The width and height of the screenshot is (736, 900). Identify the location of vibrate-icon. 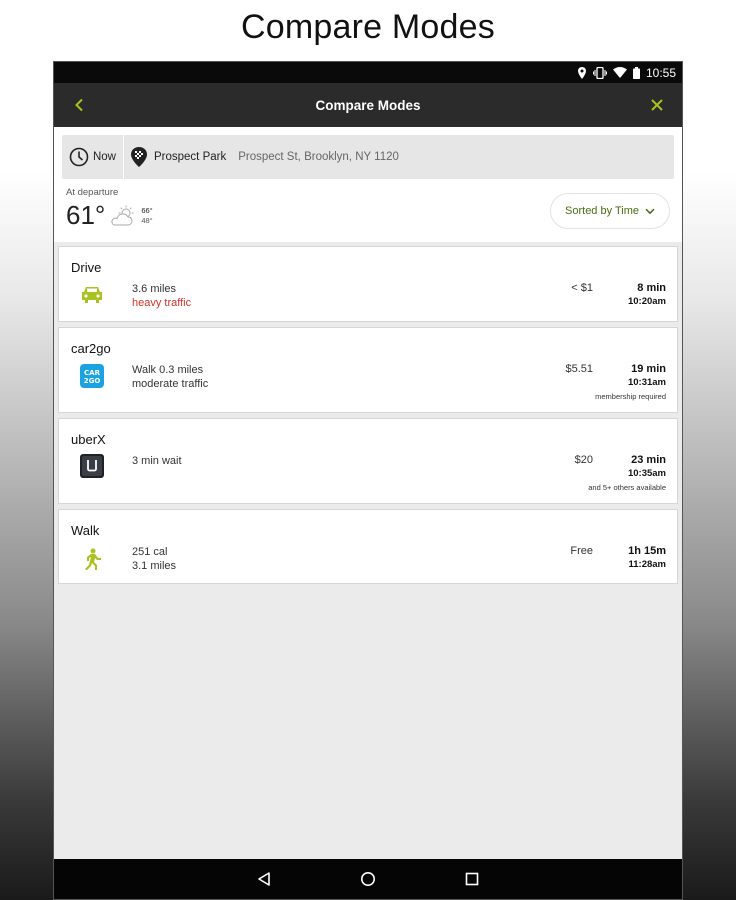
(599, 72).